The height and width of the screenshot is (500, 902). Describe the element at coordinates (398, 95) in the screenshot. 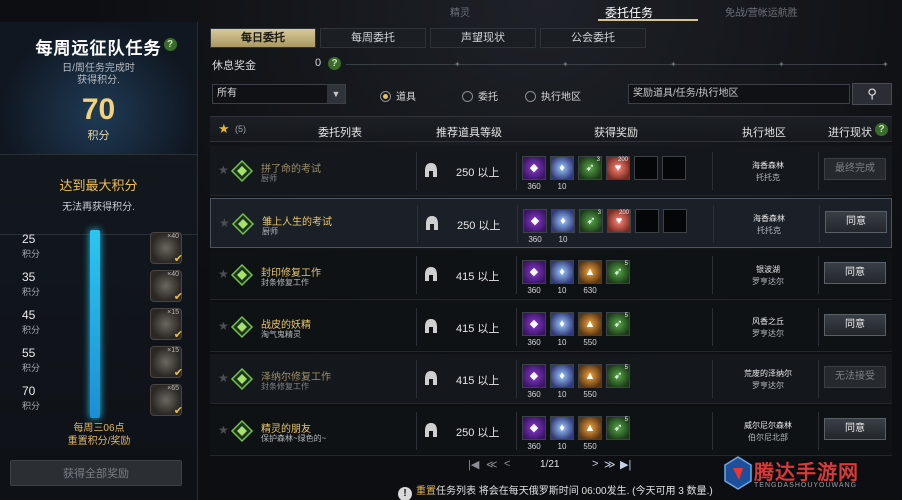

I see `radio-item: 道具` at that location.